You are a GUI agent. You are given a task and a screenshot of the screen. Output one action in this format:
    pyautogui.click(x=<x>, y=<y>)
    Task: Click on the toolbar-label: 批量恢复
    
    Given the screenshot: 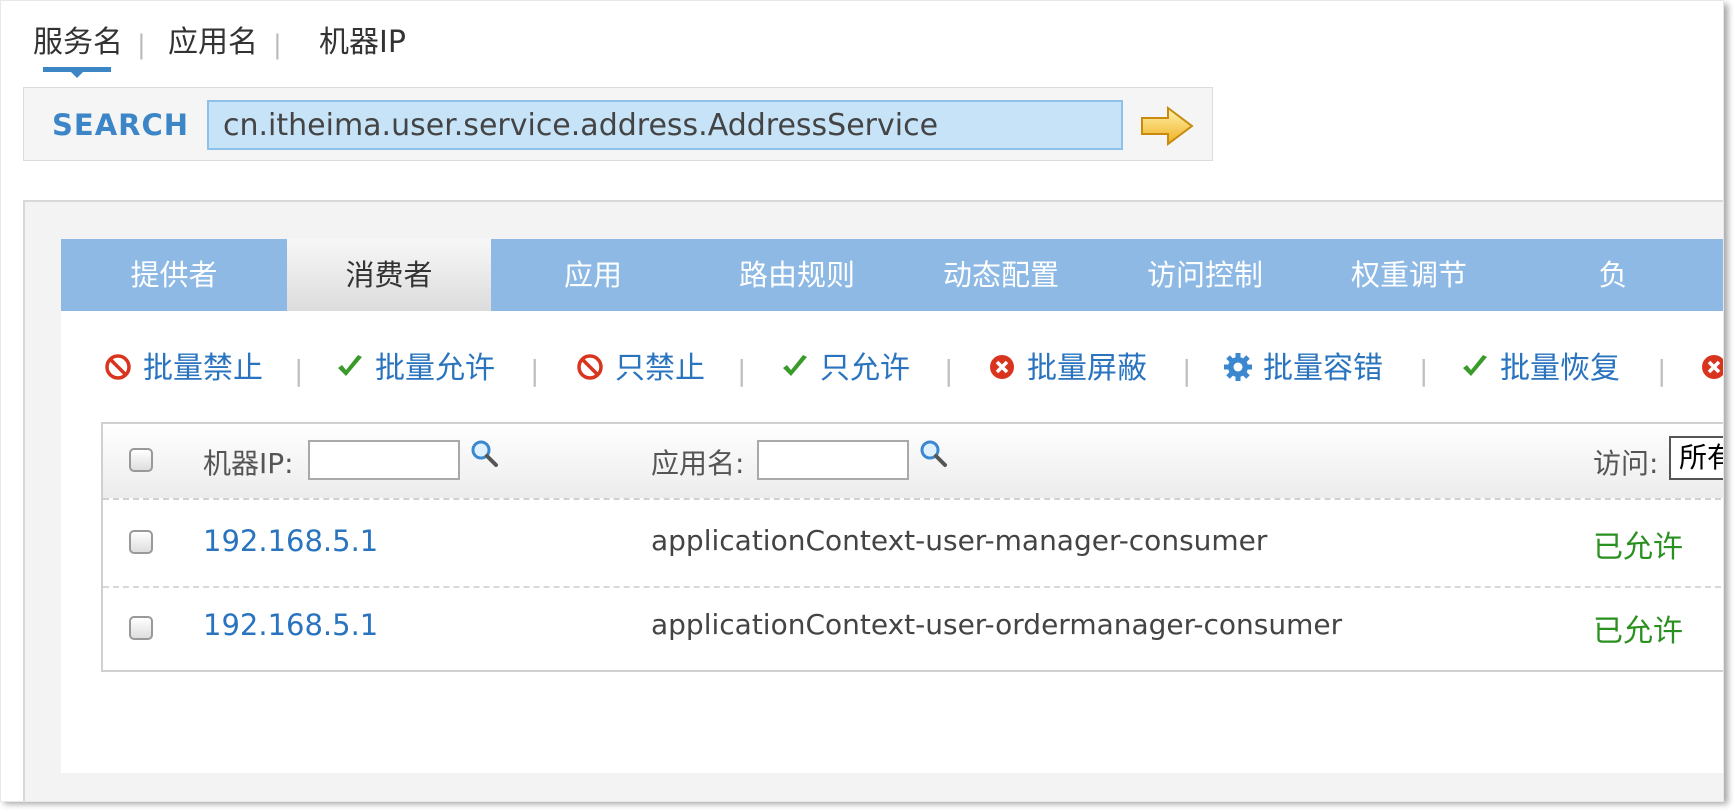 What is the action you would take?
    pyautogui.click(x=1560, y=368)
    